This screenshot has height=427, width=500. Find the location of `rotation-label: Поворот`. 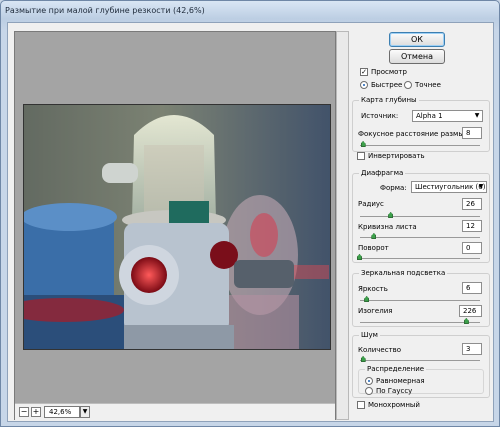

rotation-label: Поворот is located at coordinates (373, 248).